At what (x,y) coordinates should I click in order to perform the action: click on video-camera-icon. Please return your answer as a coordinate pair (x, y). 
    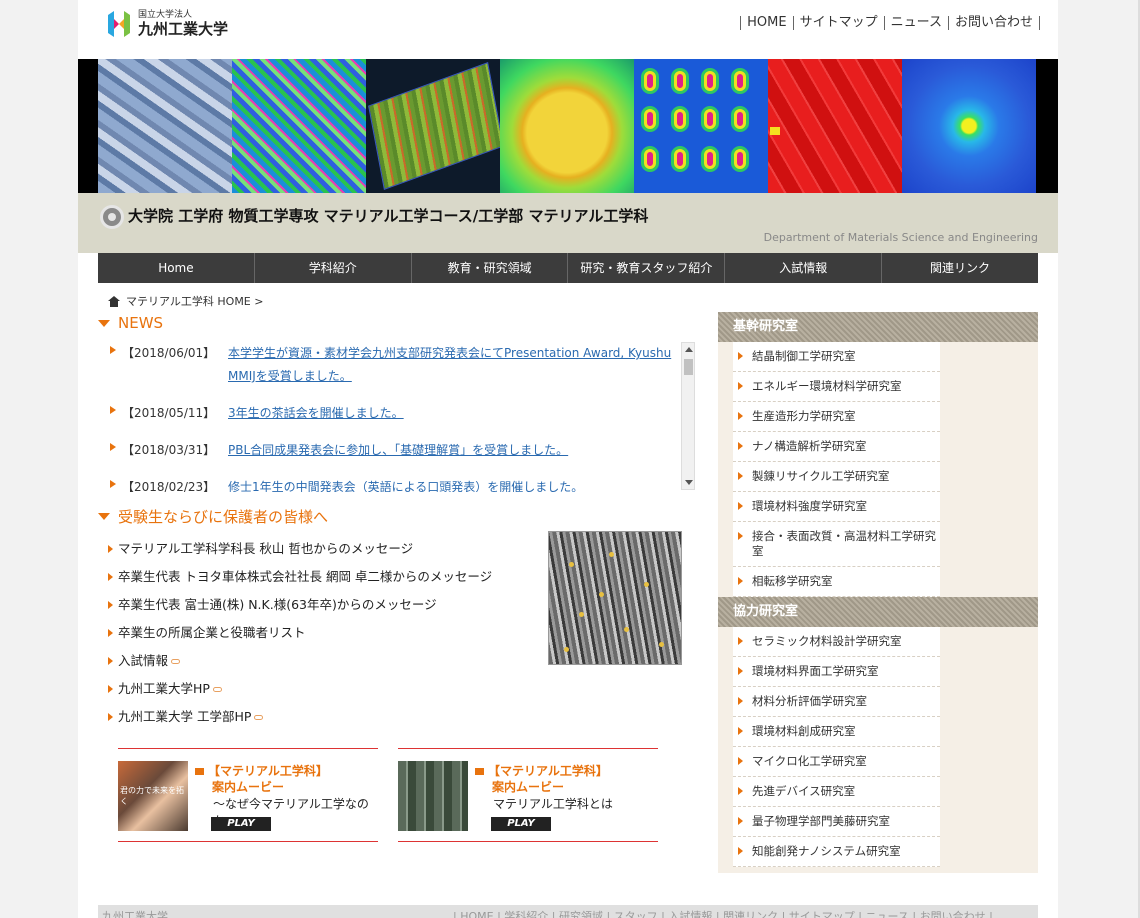
    Looking at the image, I should click on (479, 771).